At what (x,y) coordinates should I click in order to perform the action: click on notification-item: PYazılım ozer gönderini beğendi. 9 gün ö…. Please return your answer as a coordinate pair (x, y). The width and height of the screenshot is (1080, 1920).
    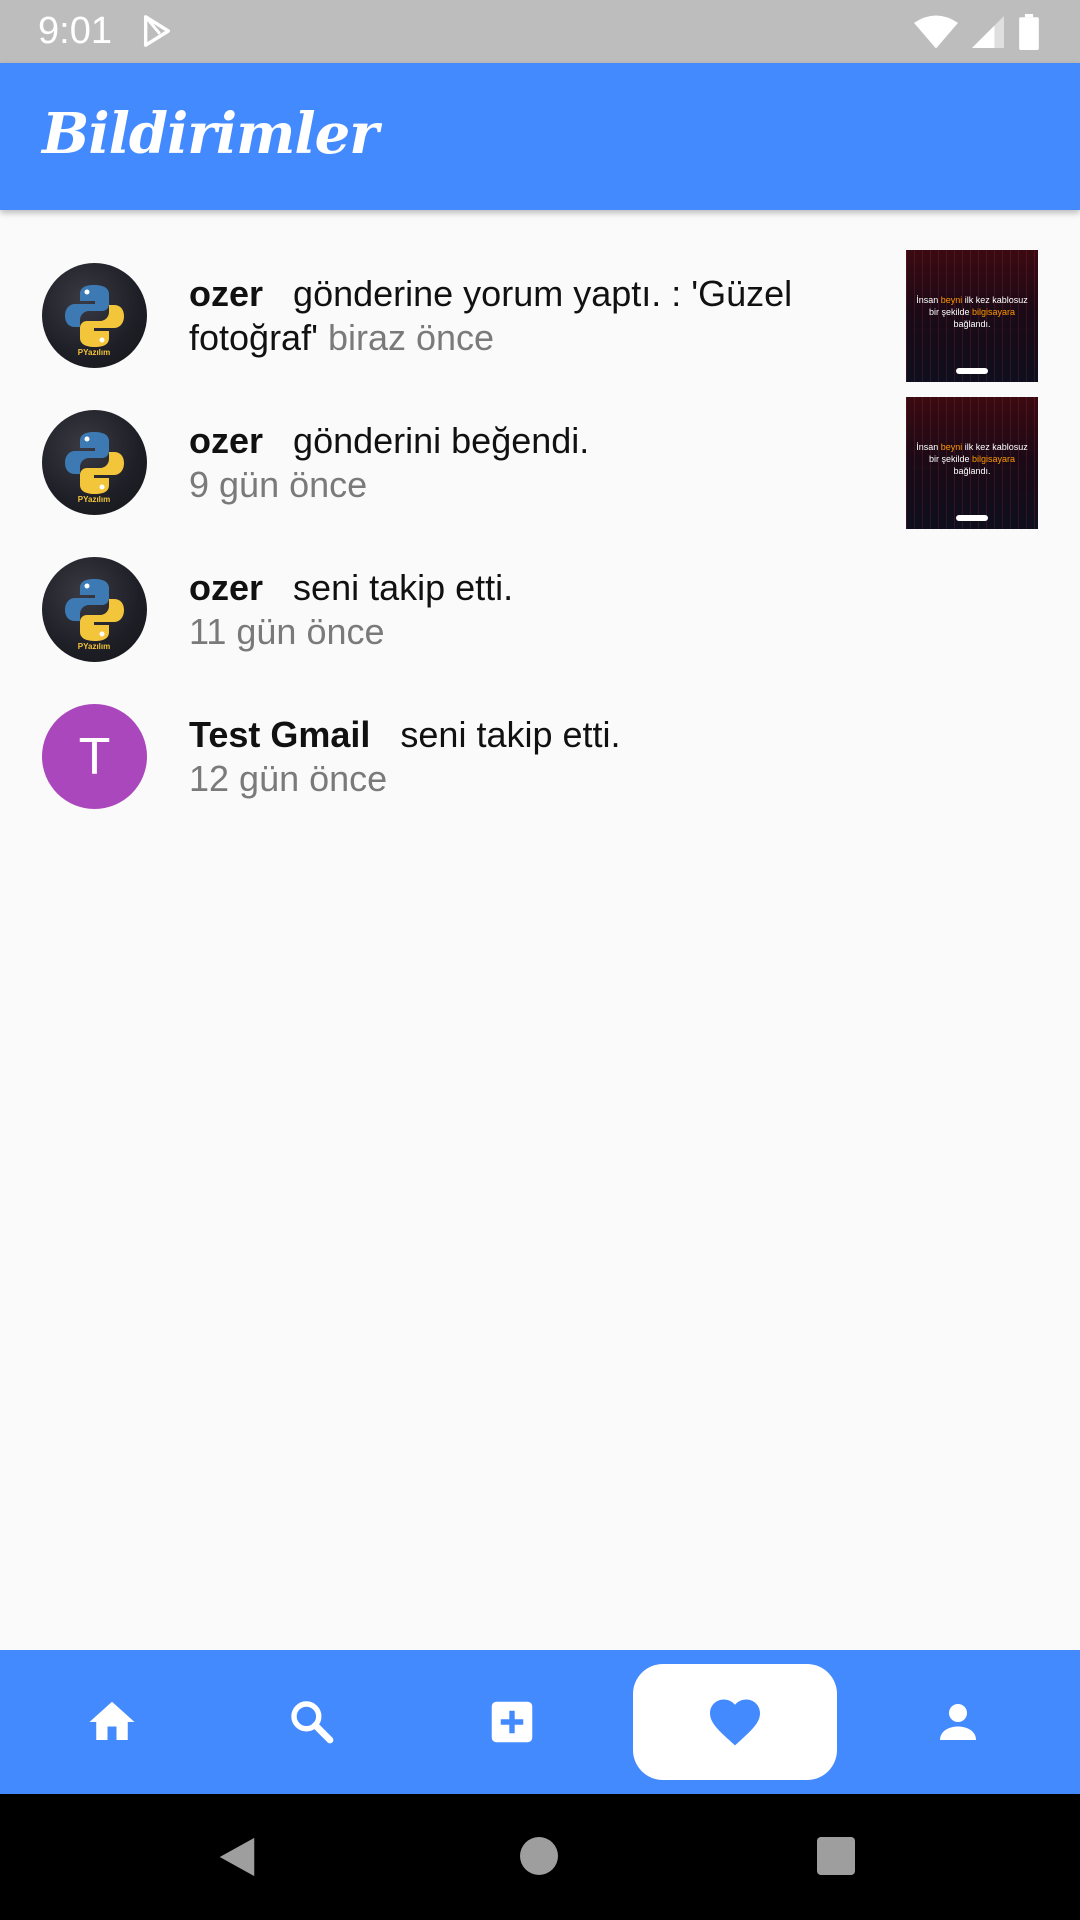
    Looking at the image, I should click on (540, 460).